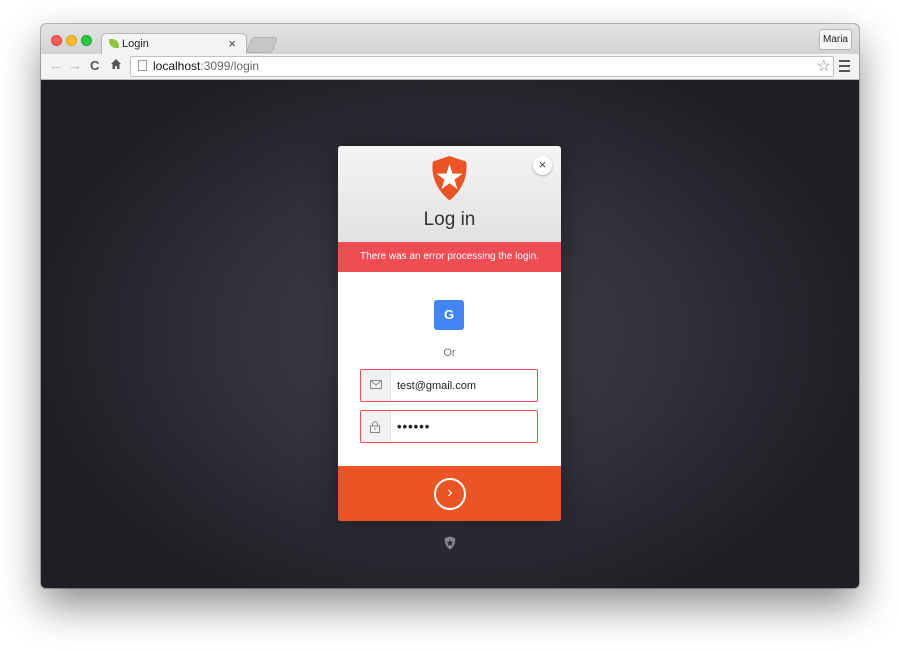 This screenshot has width=900, height=650. What do you see at coordinates (449, 315) in the screenshot?
I see `google-login-button: G` at bounding box center [449, 315].